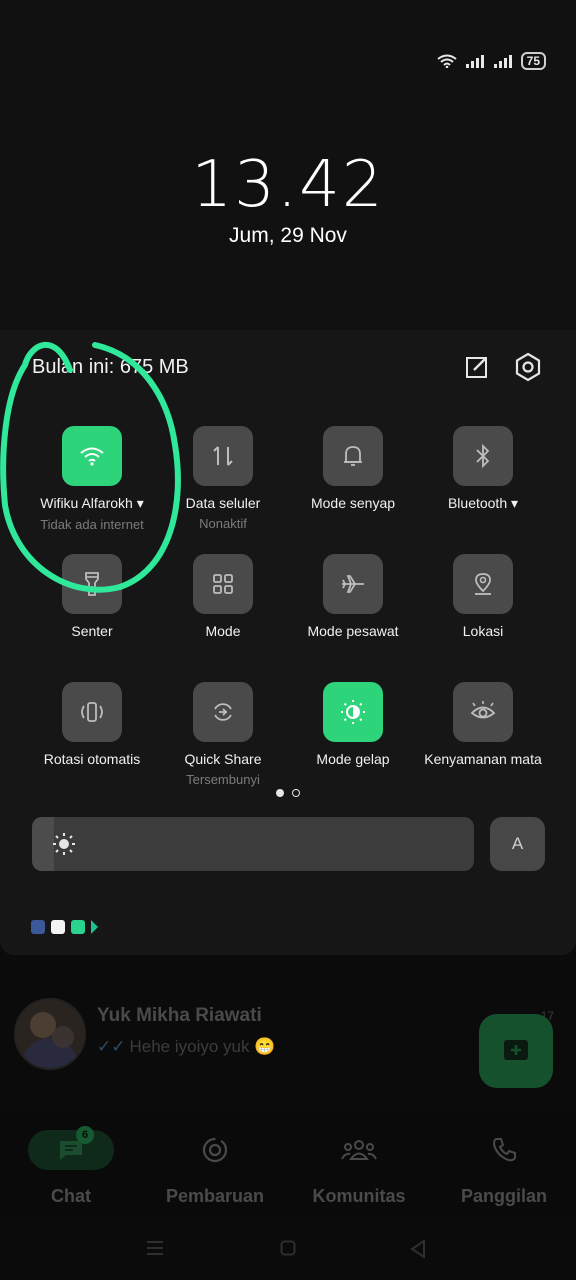  What do you see at coordinates (155, 1248) in the screenshot?
I see `recents-icon` at bounding box center [155, 1248].